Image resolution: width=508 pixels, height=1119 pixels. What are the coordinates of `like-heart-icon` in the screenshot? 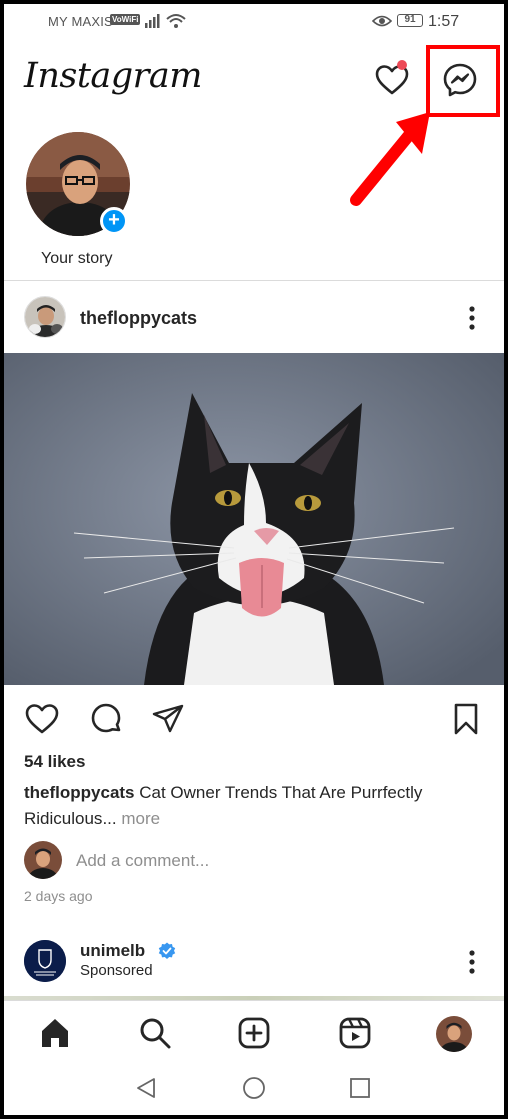 It's located at (42, 719).